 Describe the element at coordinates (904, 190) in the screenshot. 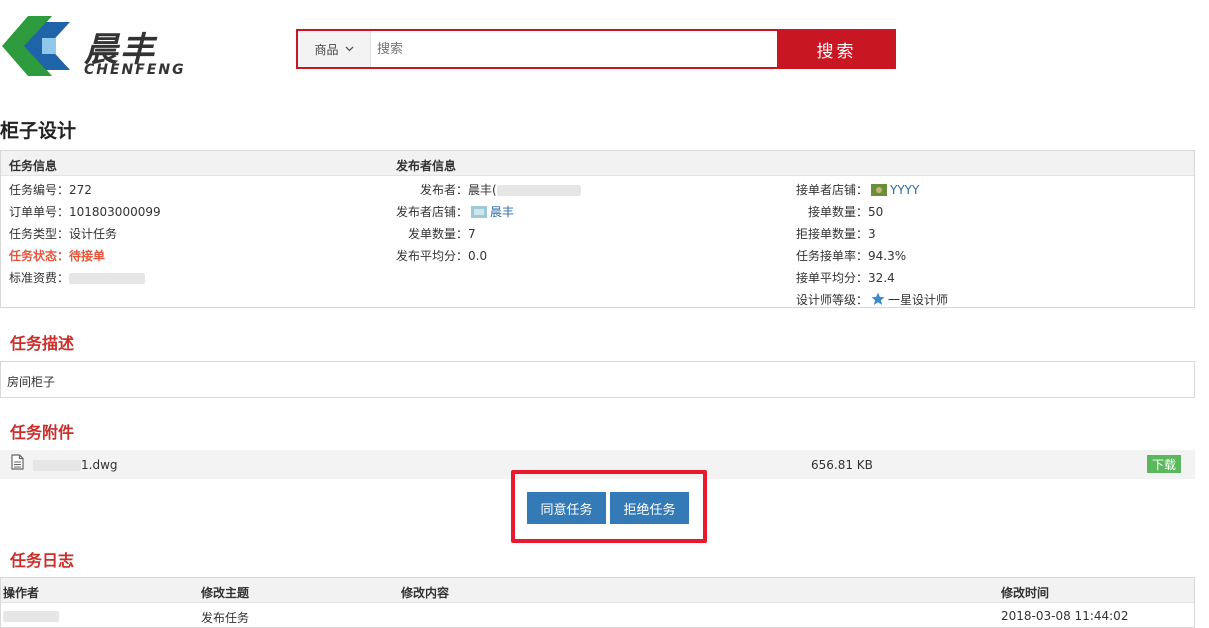

I see `taker-shop-link: YYYY` at that location.